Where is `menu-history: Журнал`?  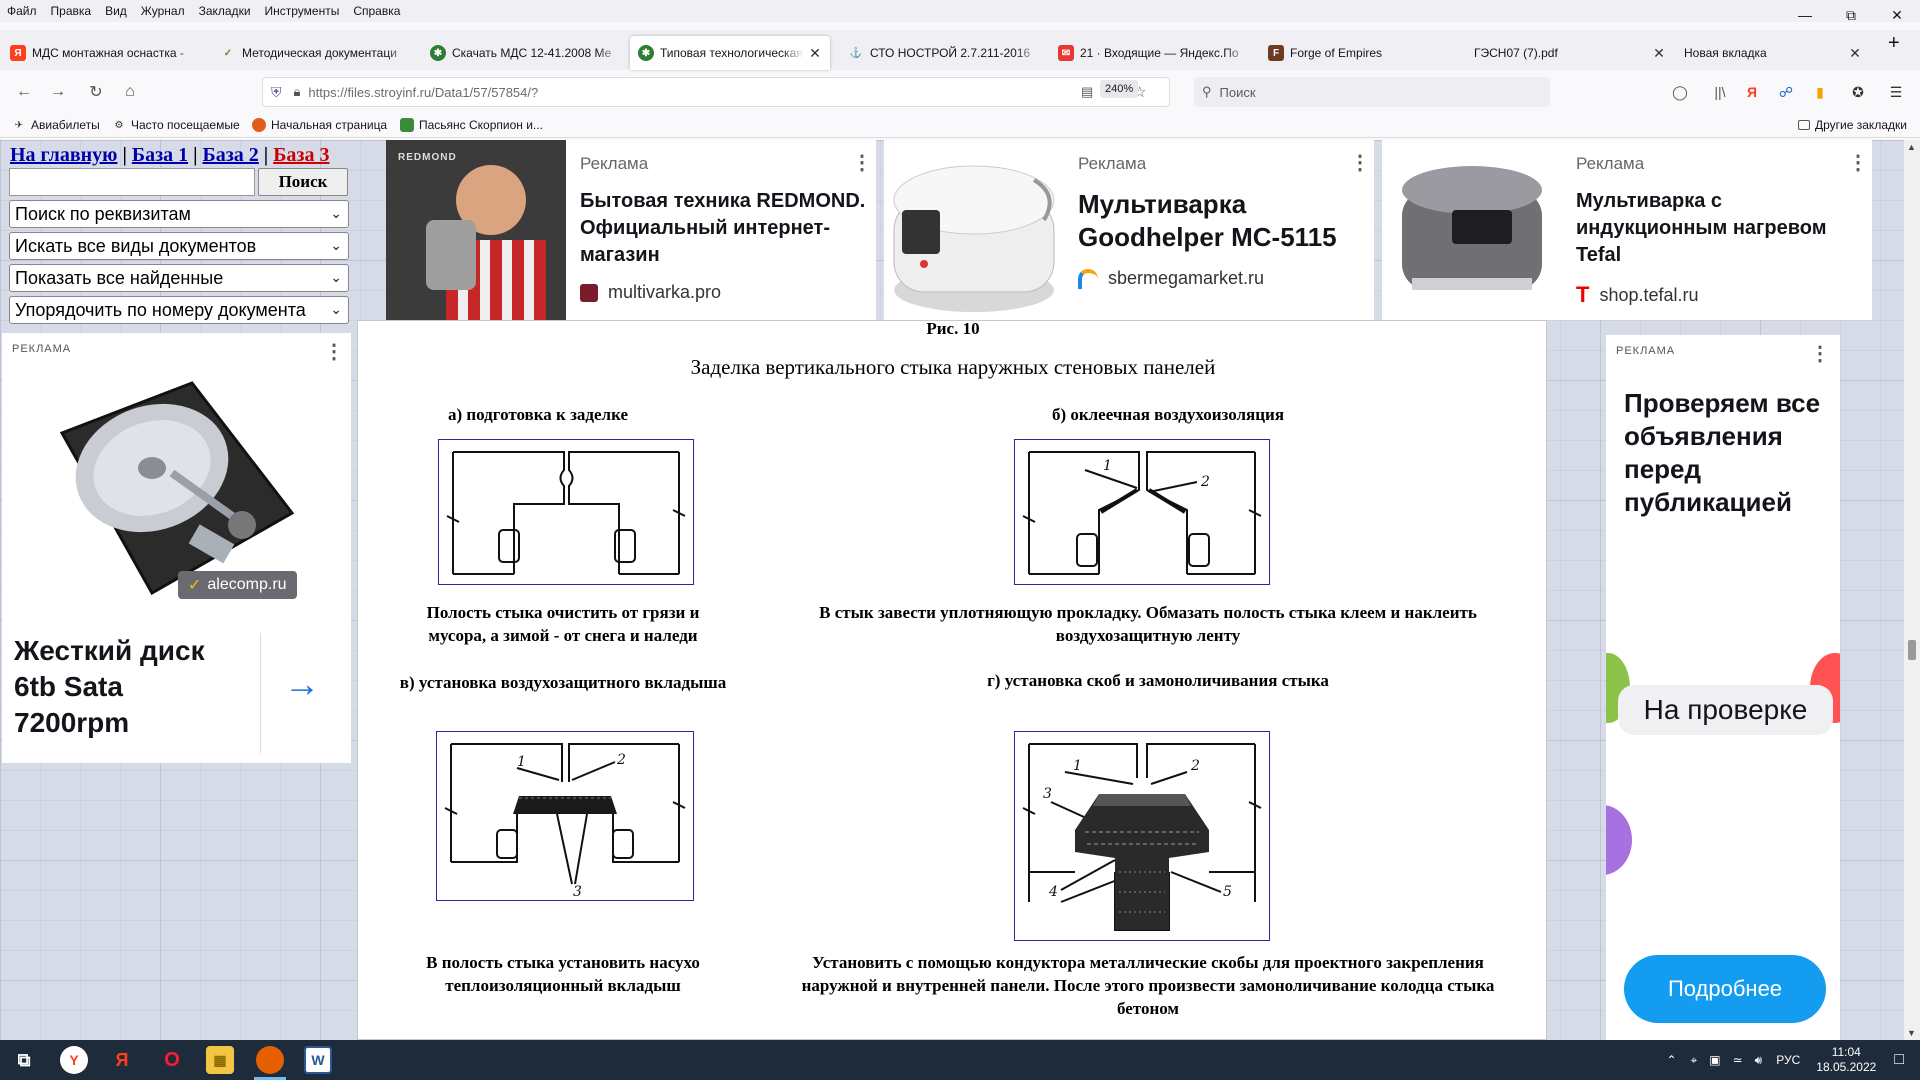
menu-history: Журнал is located at coordinates (163, 11).